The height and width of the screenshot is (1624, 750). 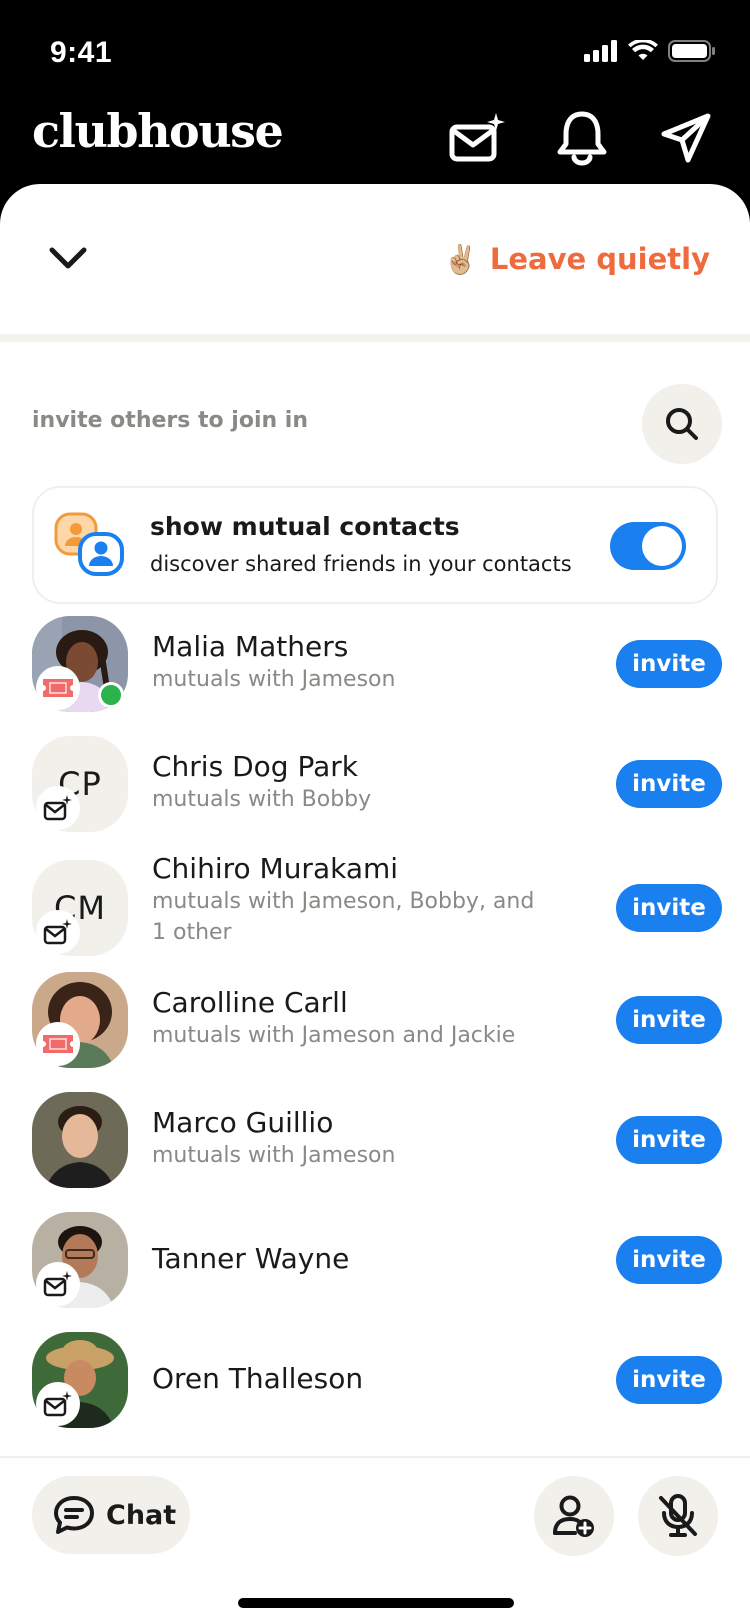 I want to click on leave-quietly-button: ✌🏼 Leave quietly, so click(x=576, y=259).